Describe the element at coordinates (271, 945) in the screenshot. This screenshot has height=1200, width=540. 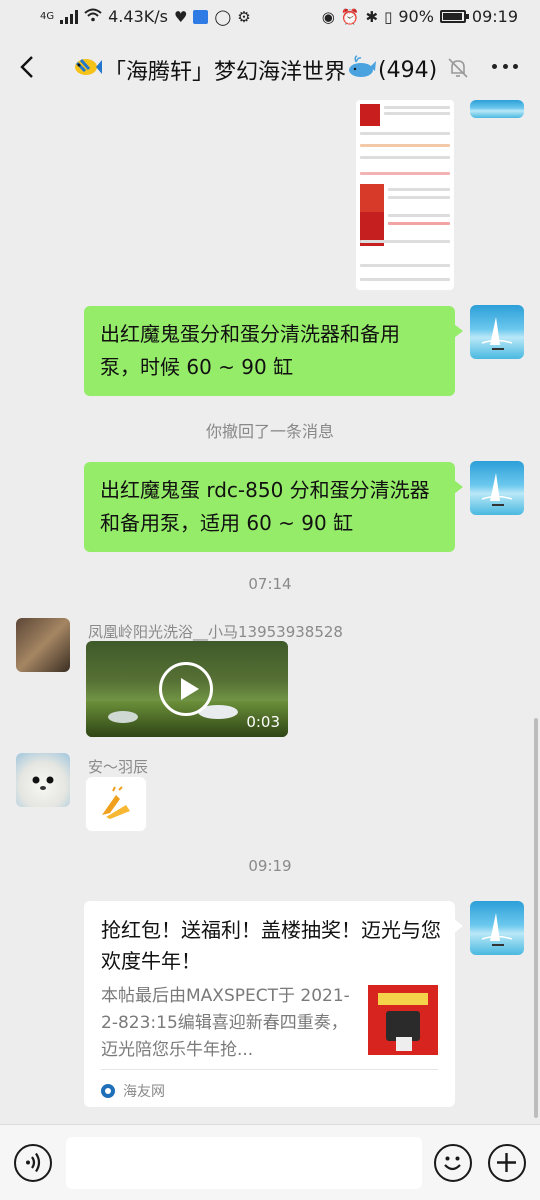
I see `card-title: 抢红包！送福利！盖楼抽奖！迈光与您欢度牛年！` at that location.